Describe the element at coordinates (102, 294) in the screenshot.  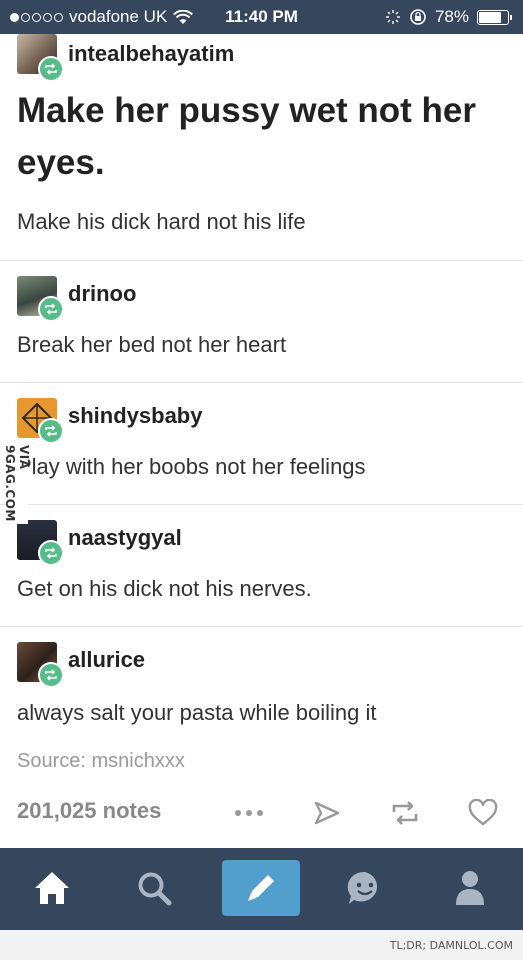
I see `username: drinoo` at that location.